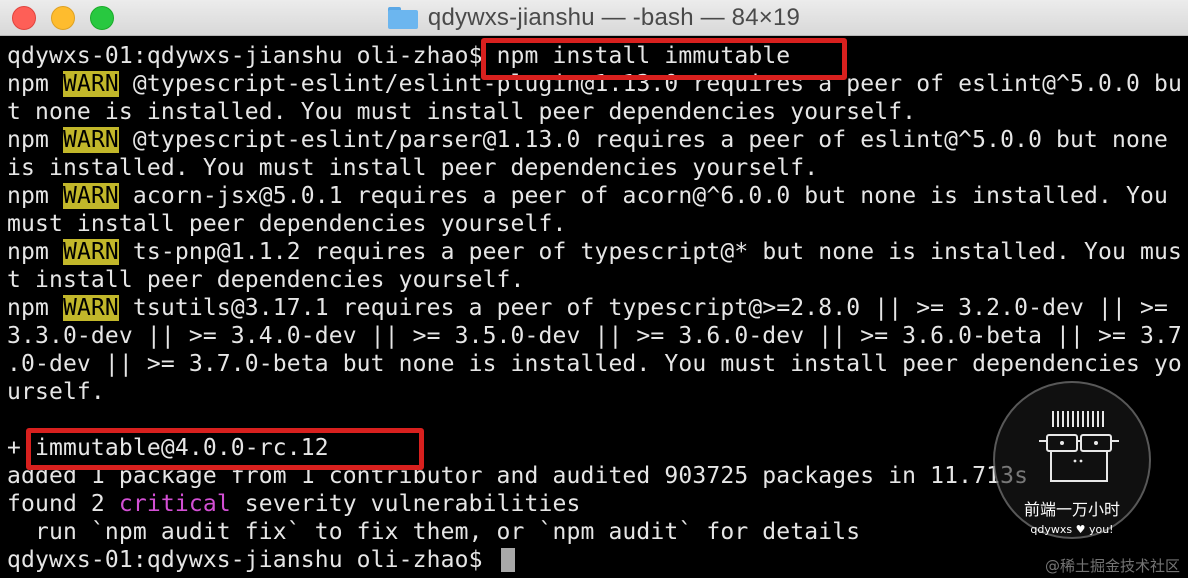  Describe the element at coordinates (225, 449) in the screenshot. I see `package-highlight-box` at that location.